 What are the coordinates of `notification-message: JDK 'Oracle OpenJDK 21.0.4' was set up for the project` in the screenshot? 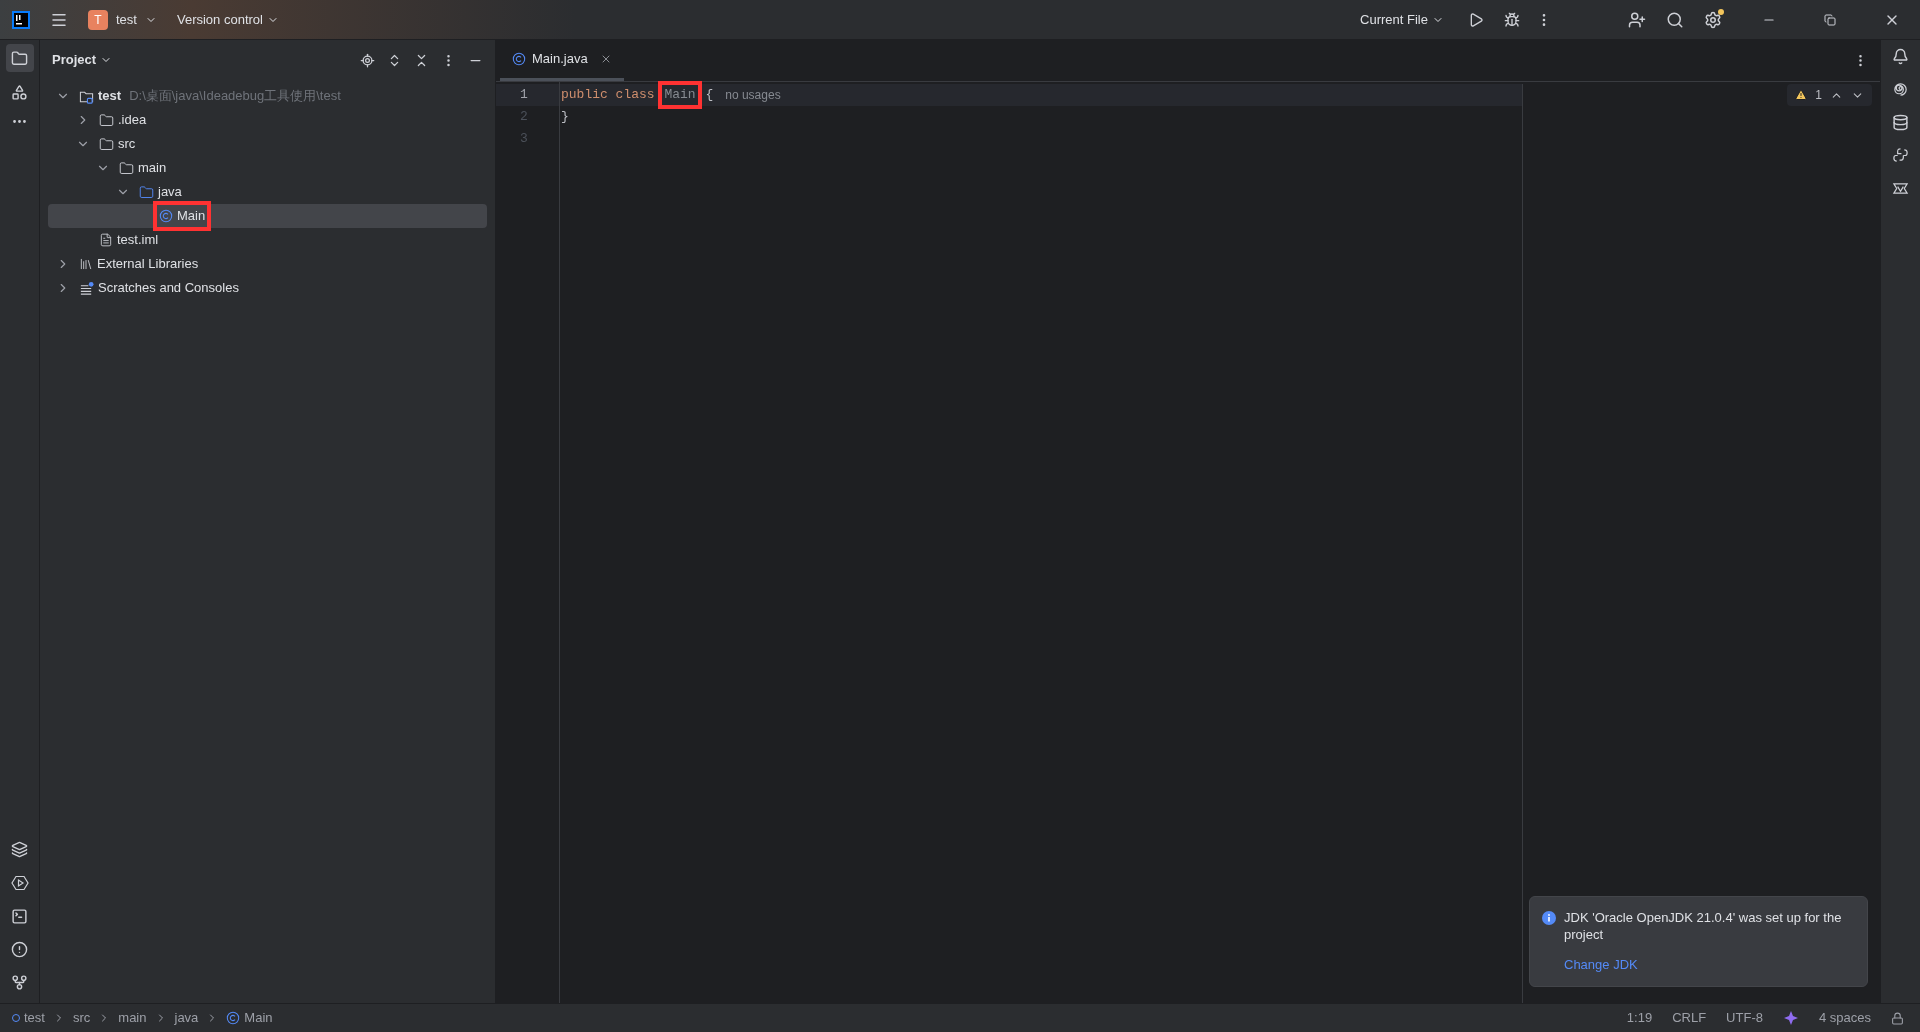 It's located at (1703, 925).